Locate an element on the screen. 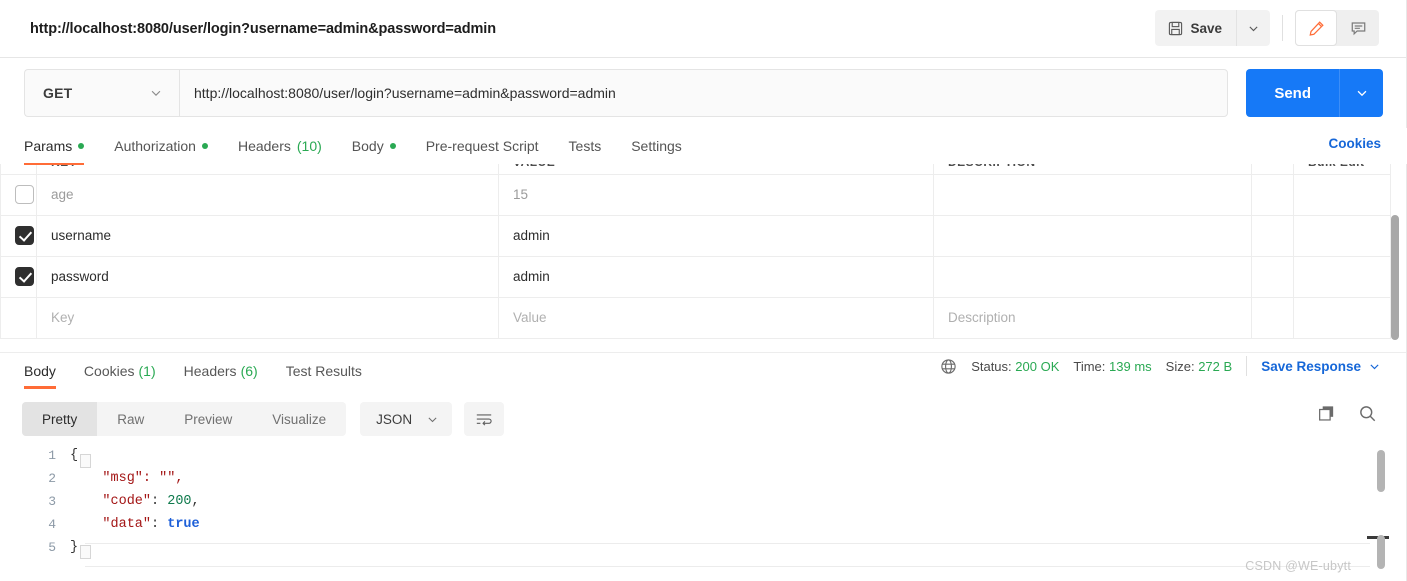  save-options-caret is located at coordinates (1253, 28).